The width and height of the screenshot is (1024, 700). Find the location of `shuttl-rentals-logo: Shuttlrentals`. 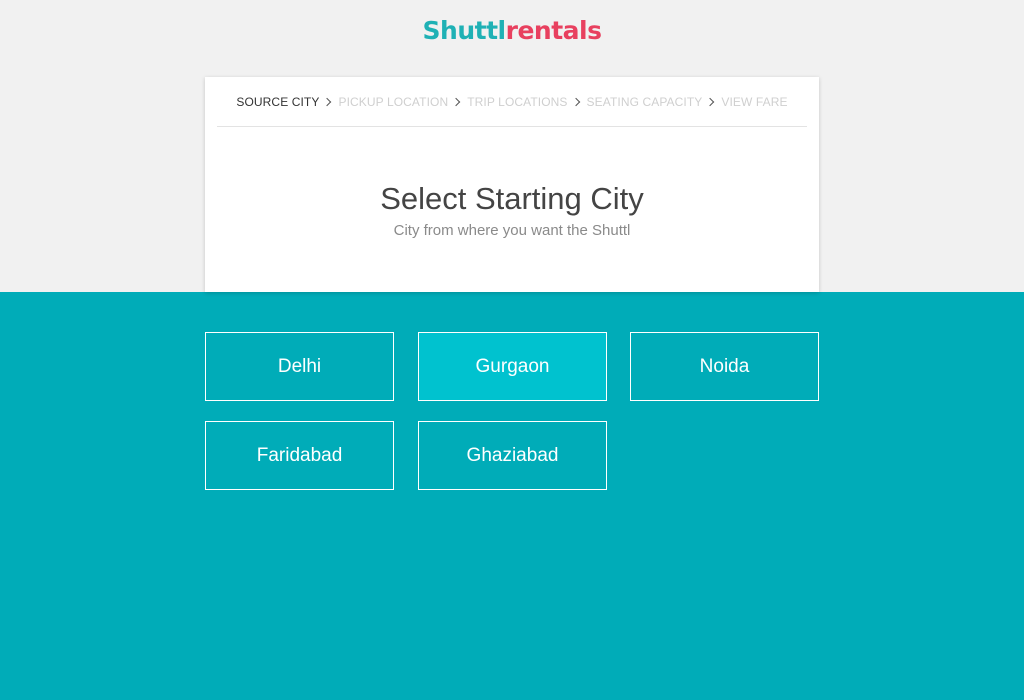

shuttl-rentals-logo: Shuttlrentals is located at coordinates (512, 31).